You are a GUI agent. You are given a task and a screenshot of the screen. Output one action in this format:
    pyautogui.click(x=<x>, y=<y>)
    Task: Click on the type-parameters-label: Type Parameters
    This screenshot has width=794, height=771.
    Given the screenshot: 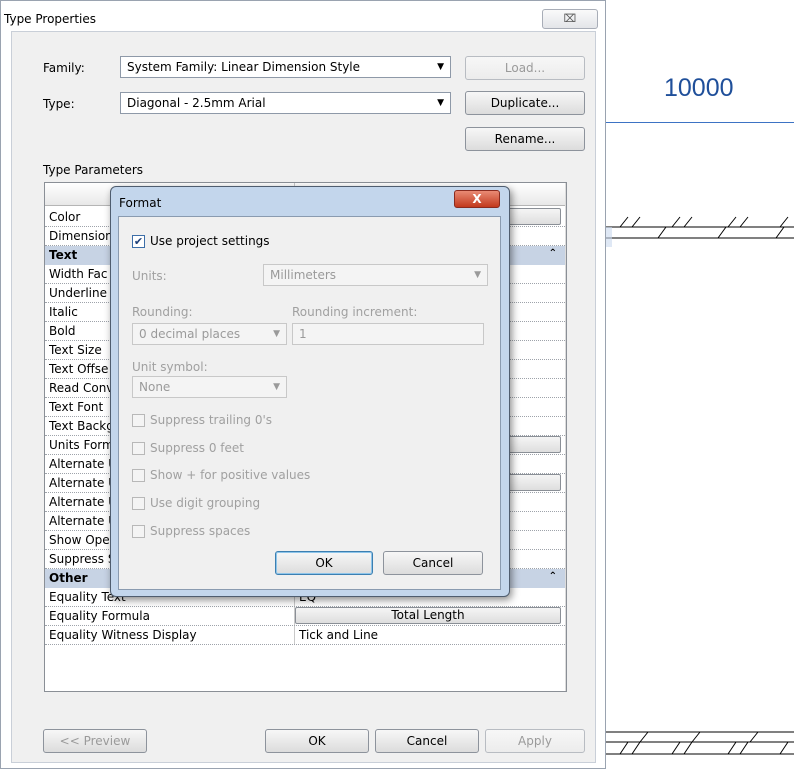 What is the action you would take?
    pyautogui.click(x=93, y=170)
    